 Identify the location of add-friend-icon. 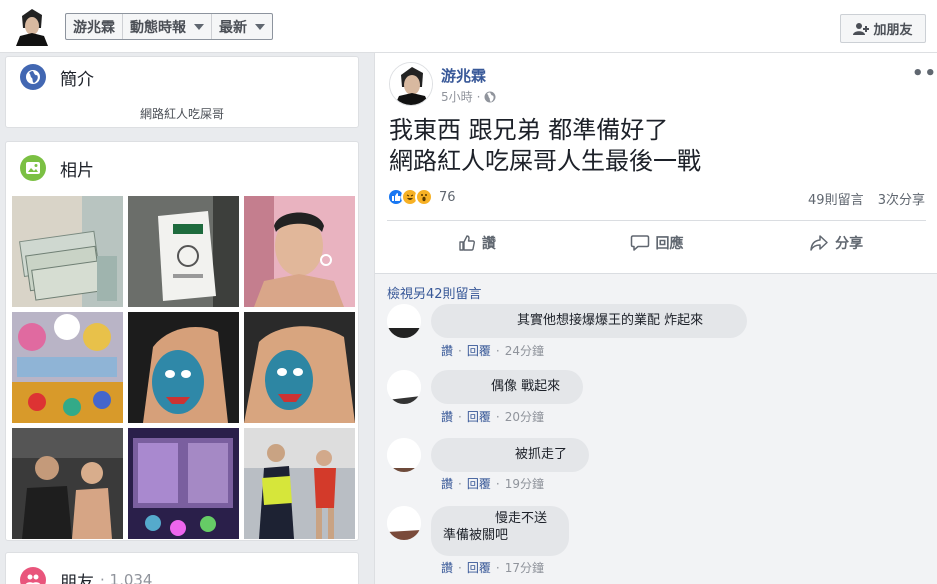
(861, 28).